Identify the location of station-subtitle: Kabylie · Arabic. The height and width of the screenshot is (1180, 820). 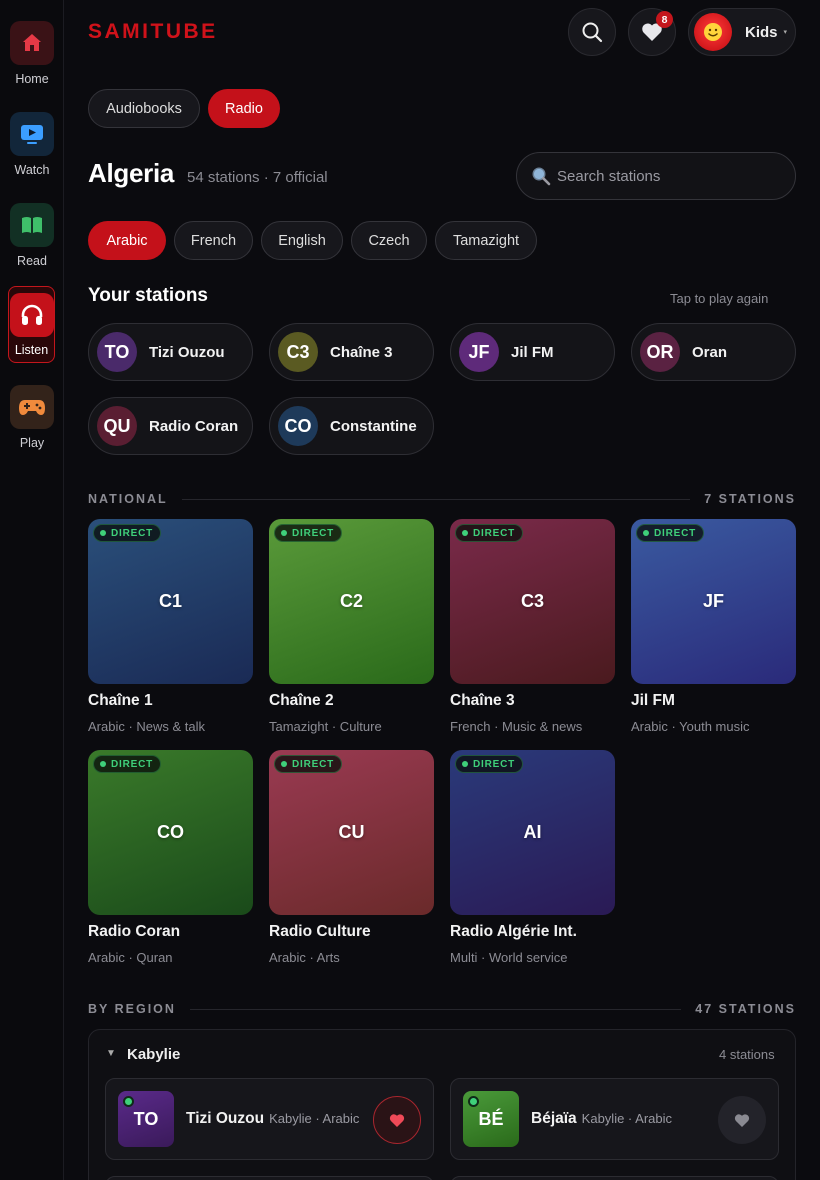
(314, 1118).